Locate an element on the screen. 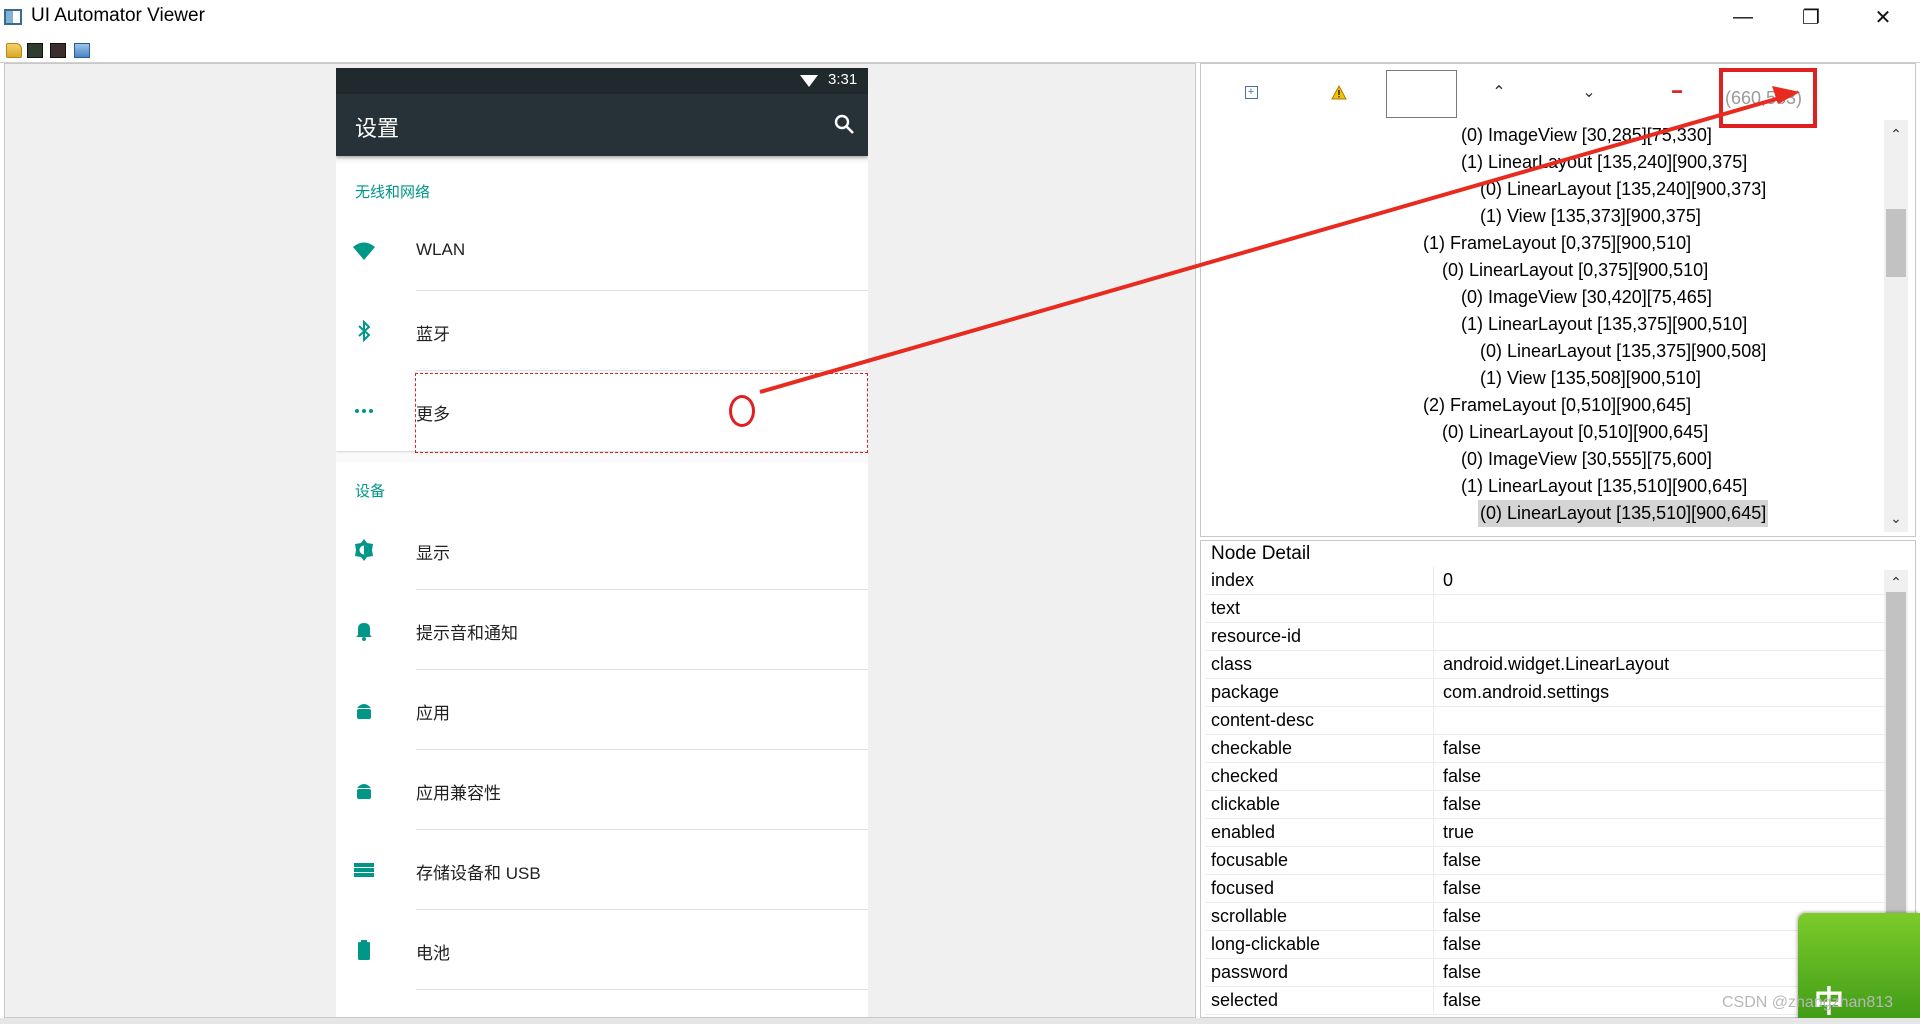 This screenshot has height=1024, width=1920. setting-item-display: 显示 is located at coordinates (602, 550).